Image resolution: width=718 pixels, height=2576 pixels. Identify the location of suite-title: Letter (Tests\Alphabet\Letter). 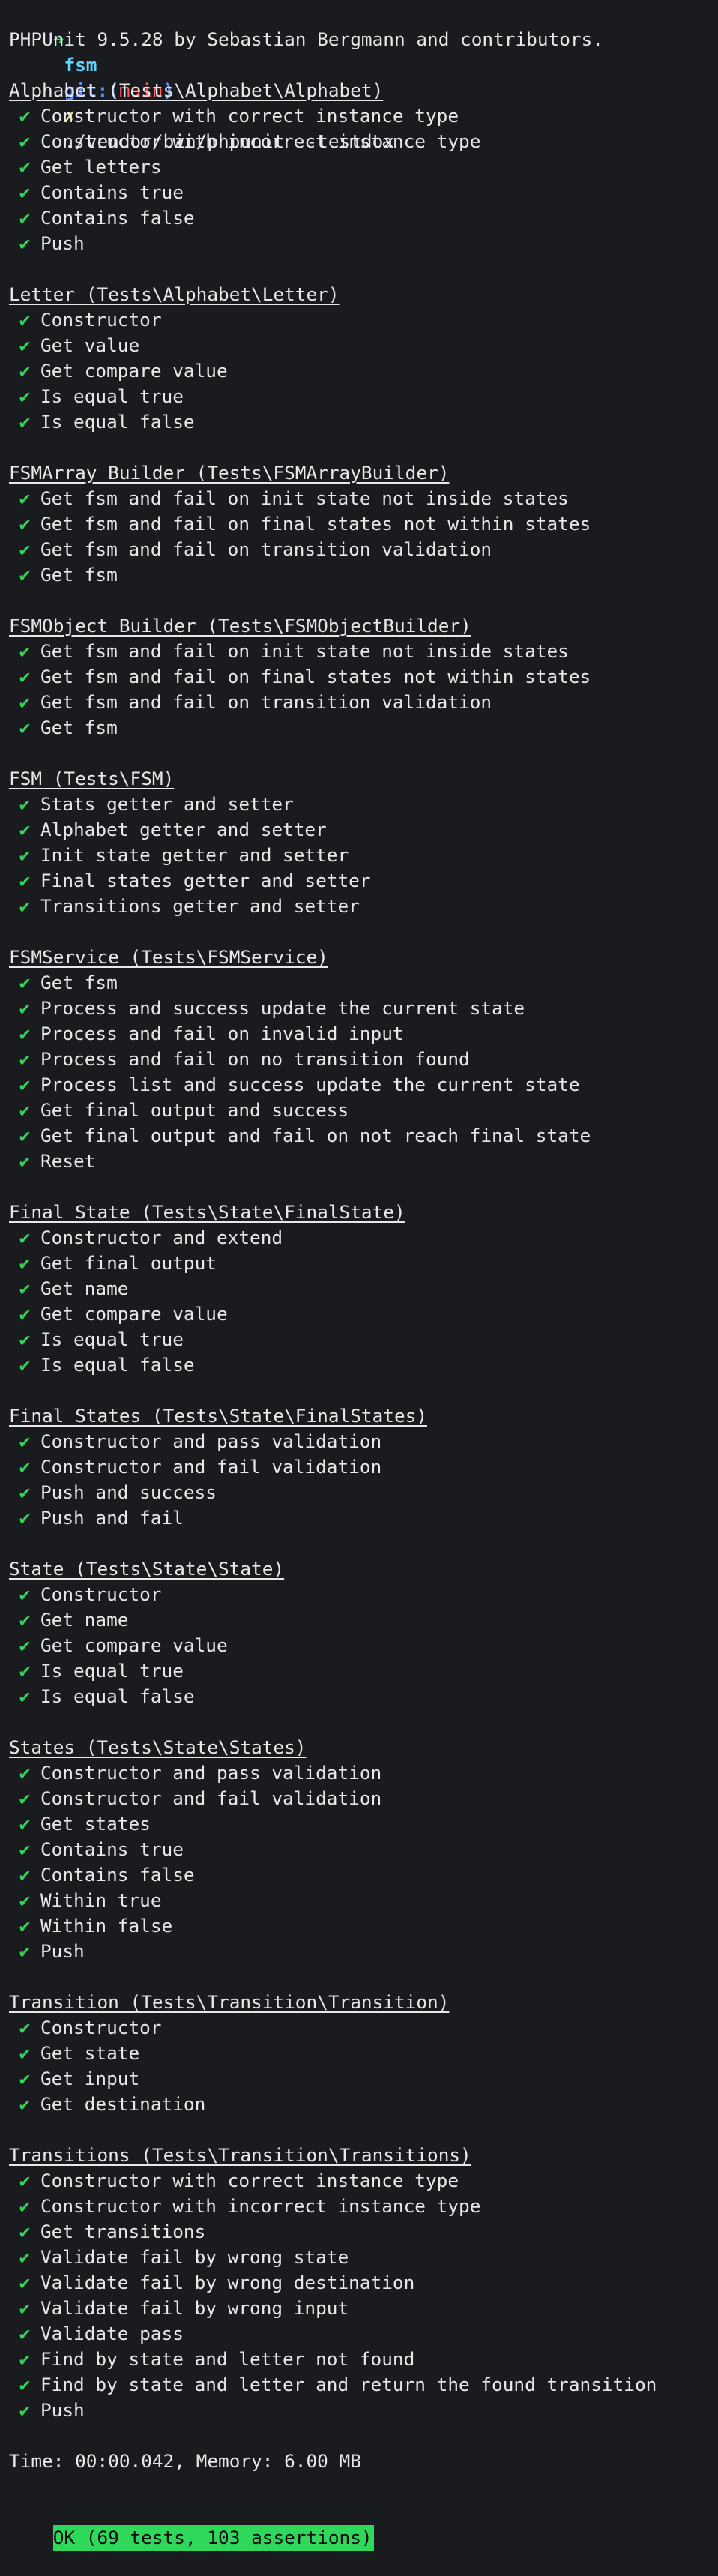
(364, 294).